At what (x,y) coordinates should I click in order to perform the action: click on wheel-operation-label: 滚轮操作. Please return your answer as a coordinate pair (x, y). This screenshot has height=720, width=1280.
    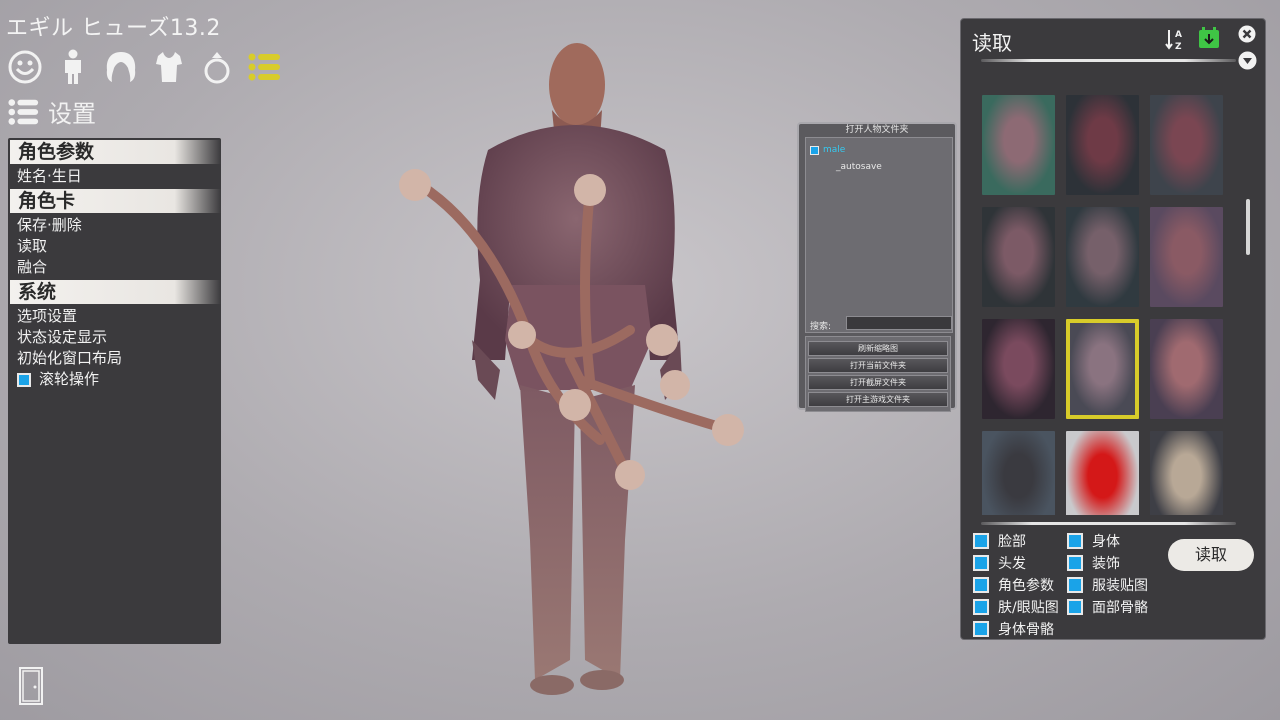
    Looking at the image, I should click on (69, 379).